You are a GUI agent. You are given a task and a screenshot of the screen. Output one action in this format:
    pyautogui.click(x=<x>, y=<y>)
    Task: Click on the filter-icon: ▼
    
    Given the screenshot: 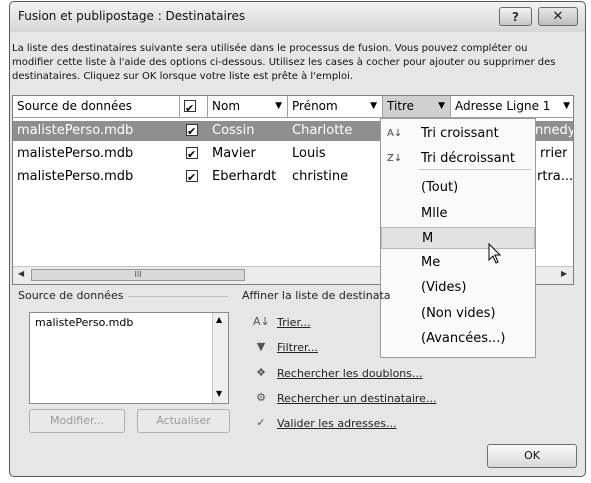 What is the action you would take?
    pyautogui.click(x=261, y=346)
    